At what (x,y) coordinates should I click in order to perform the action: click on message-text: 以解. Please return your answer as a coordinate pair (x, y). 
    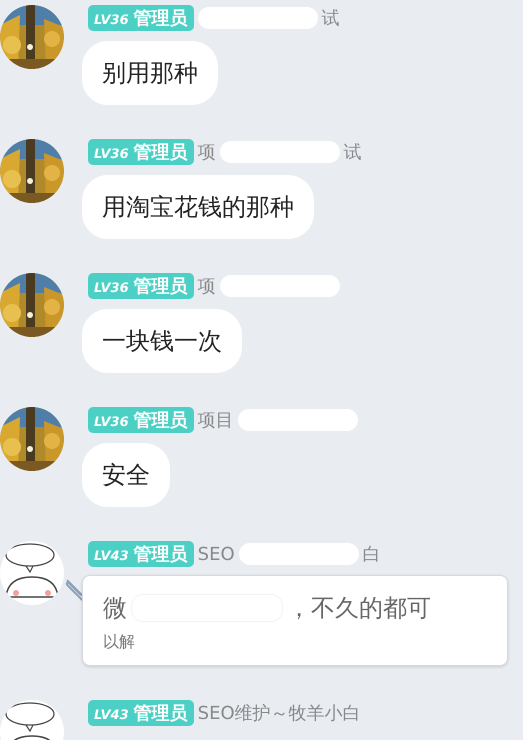
    Looking at the image, I should click on (119, 642).